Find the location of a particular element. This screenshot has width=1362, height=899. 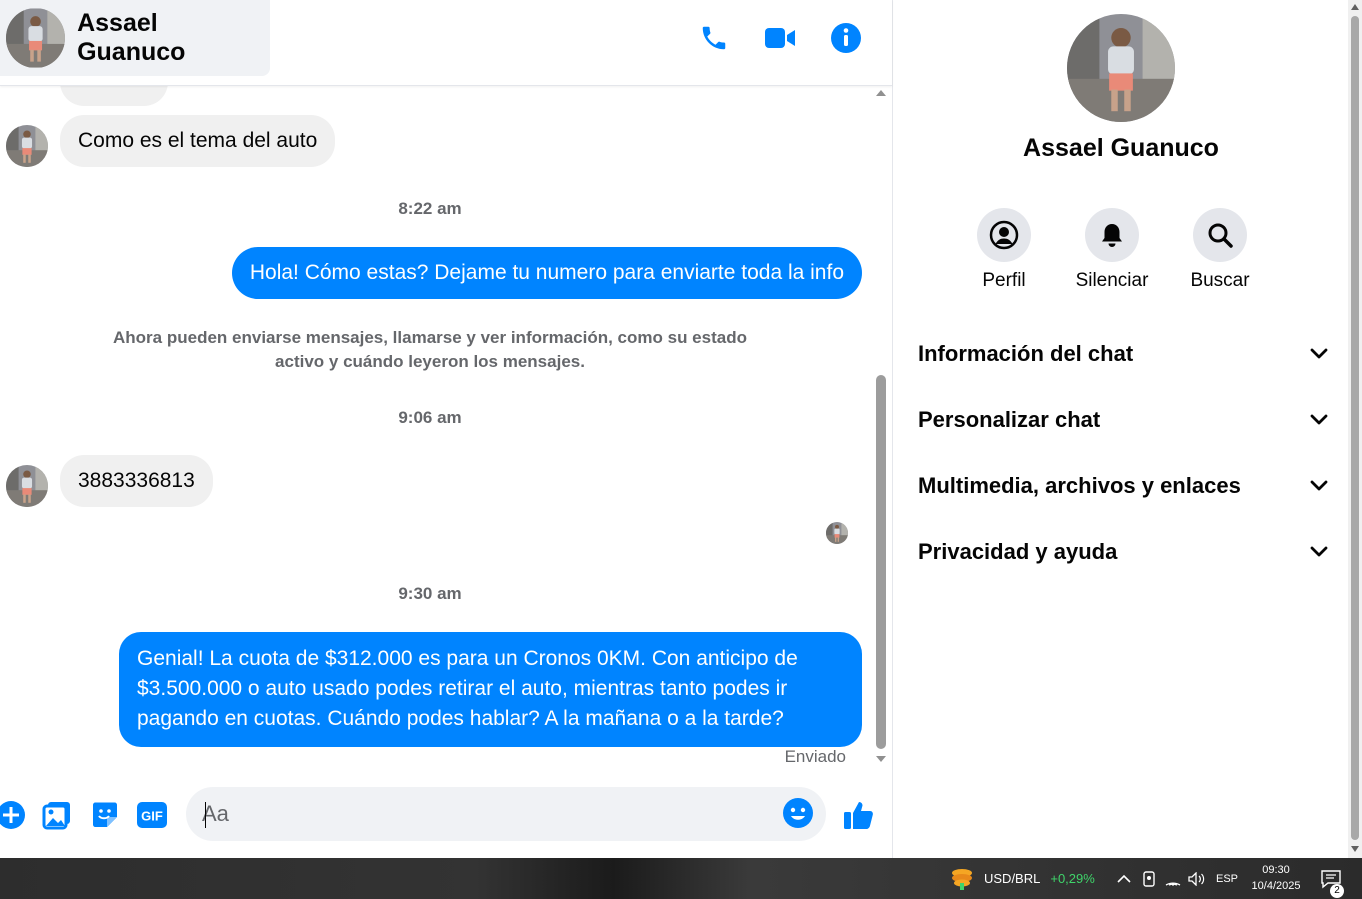

ticker-change: +0,29% is located at coordinates (1072, 878).